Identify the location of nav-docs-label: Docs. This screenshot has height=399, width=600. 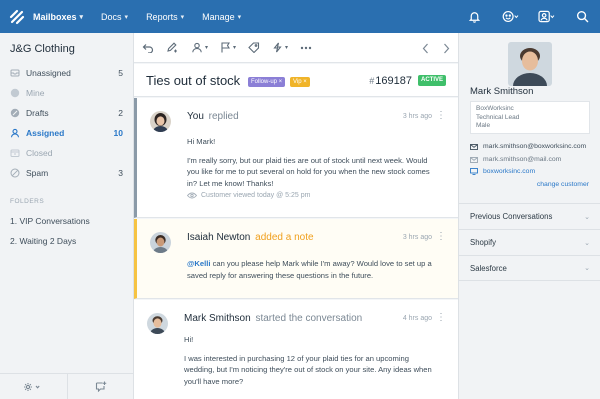
(111, 16).